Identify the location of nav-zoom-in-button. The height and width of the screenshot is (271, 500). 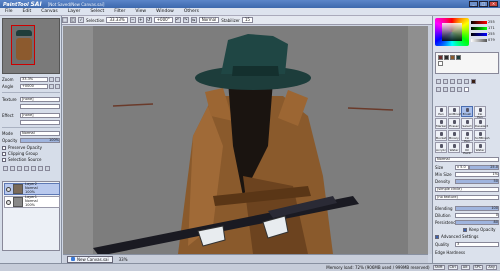
(57, 79).